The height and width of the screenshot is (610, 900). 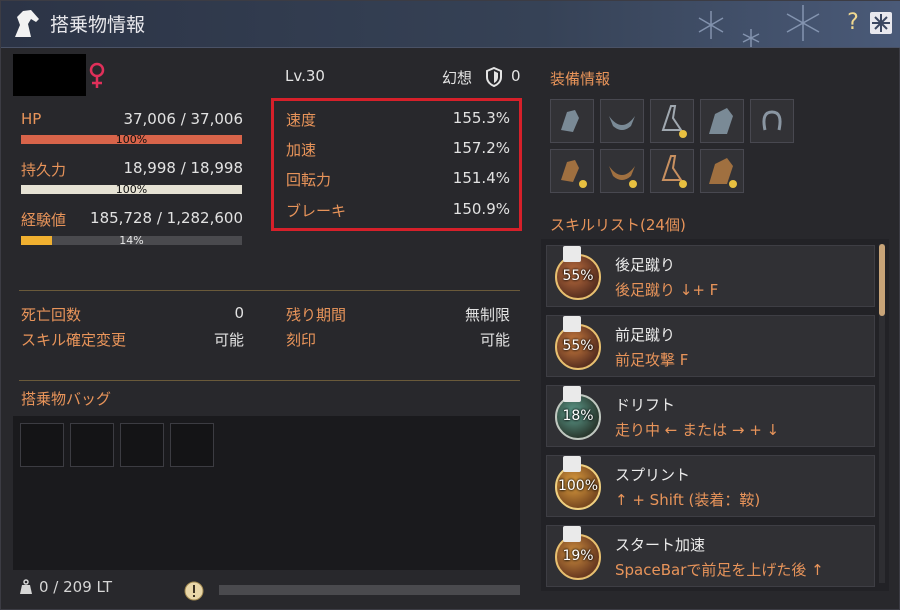 What do you see at coordinates (494, 340) in the screenshot?
I see `imprint-value: 可能` at bounding box center [494, 340].